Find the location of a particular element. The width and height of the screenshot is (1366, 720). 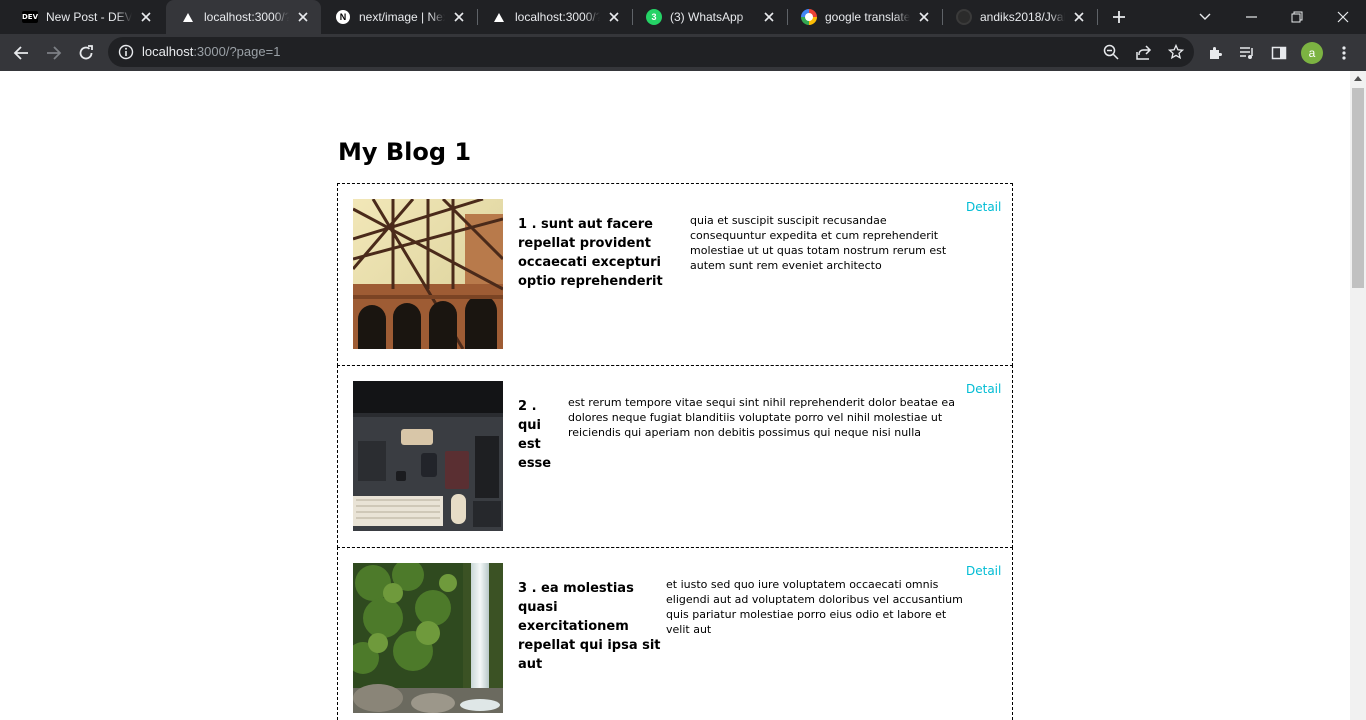

profile-avatar: a is located at coordinates (1312, 53).